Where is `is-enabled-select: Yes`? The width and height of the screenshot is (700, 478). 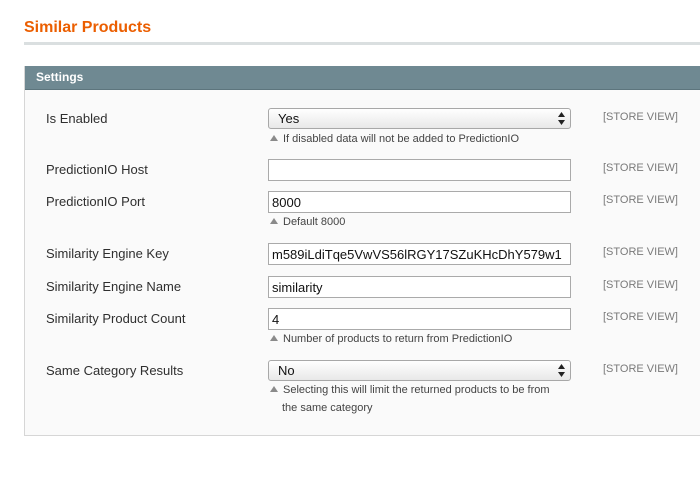
is-enabled-select: Yes is located at coordinates (419, 118).